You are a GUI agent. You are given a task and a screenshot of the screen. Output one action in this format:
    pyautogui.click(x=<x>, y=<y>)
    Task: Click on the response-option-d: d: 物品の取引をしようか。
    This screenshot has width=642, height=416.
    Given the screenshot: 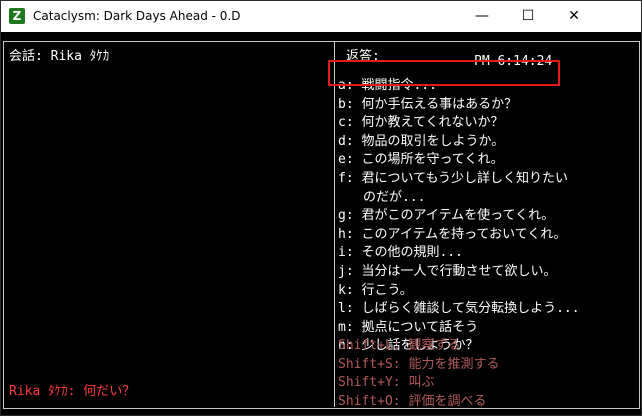 What is the action you would take?
    pyautogui.click(x=421, y=142)
    